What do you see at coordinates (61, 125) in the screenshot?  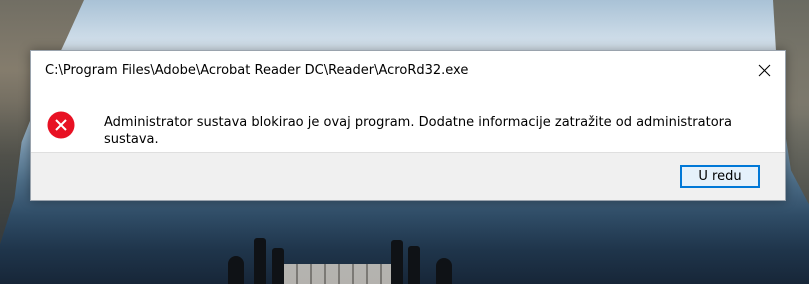 I see `error-icon` at bounding box center [61, 125].